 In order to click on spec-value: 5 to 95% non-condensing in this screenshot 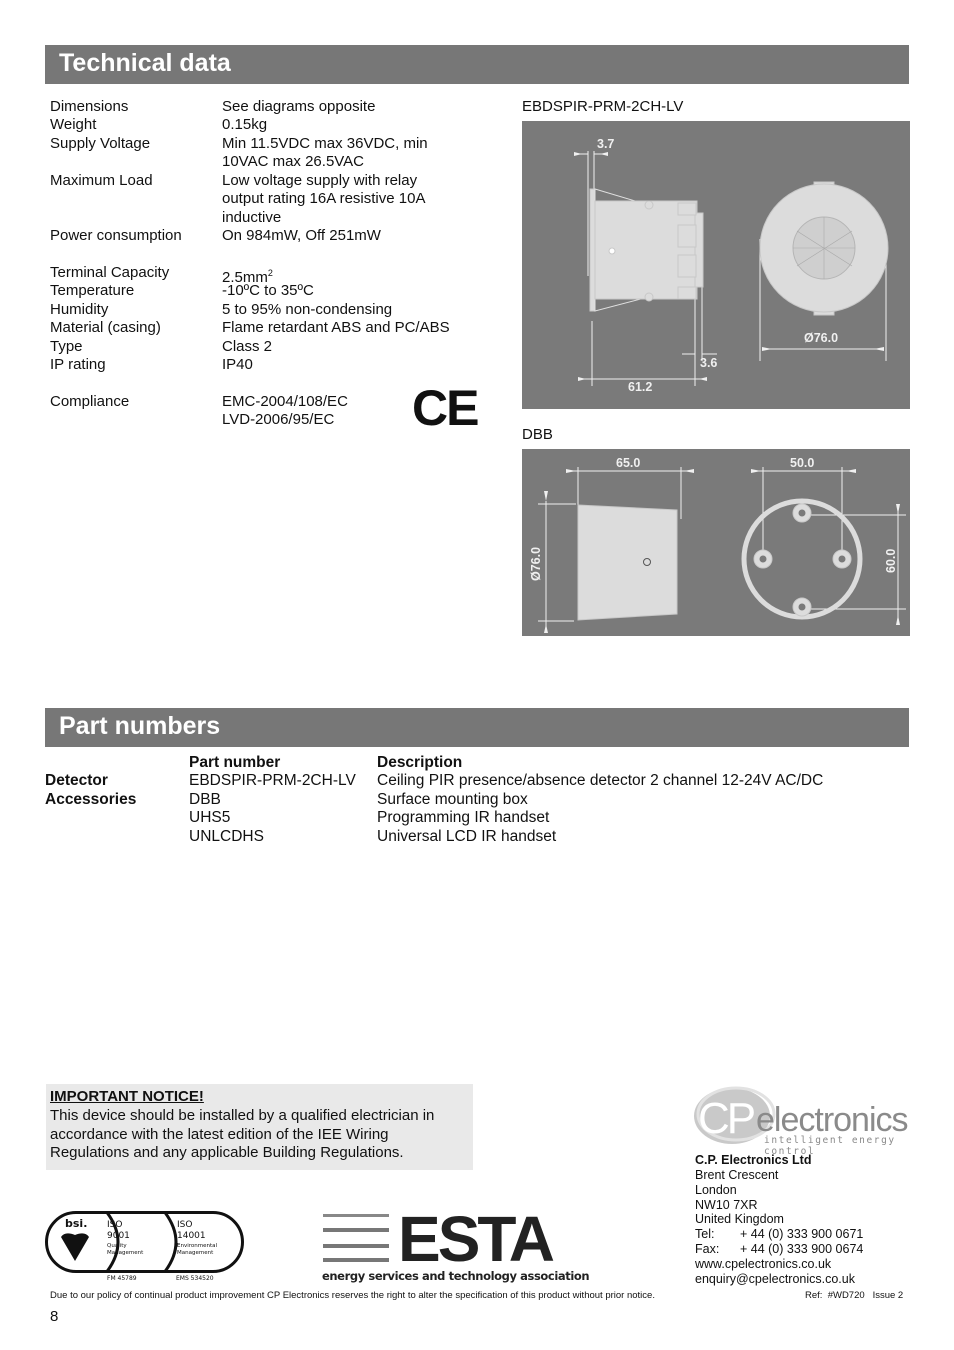, I will do `click(307, 309)`.